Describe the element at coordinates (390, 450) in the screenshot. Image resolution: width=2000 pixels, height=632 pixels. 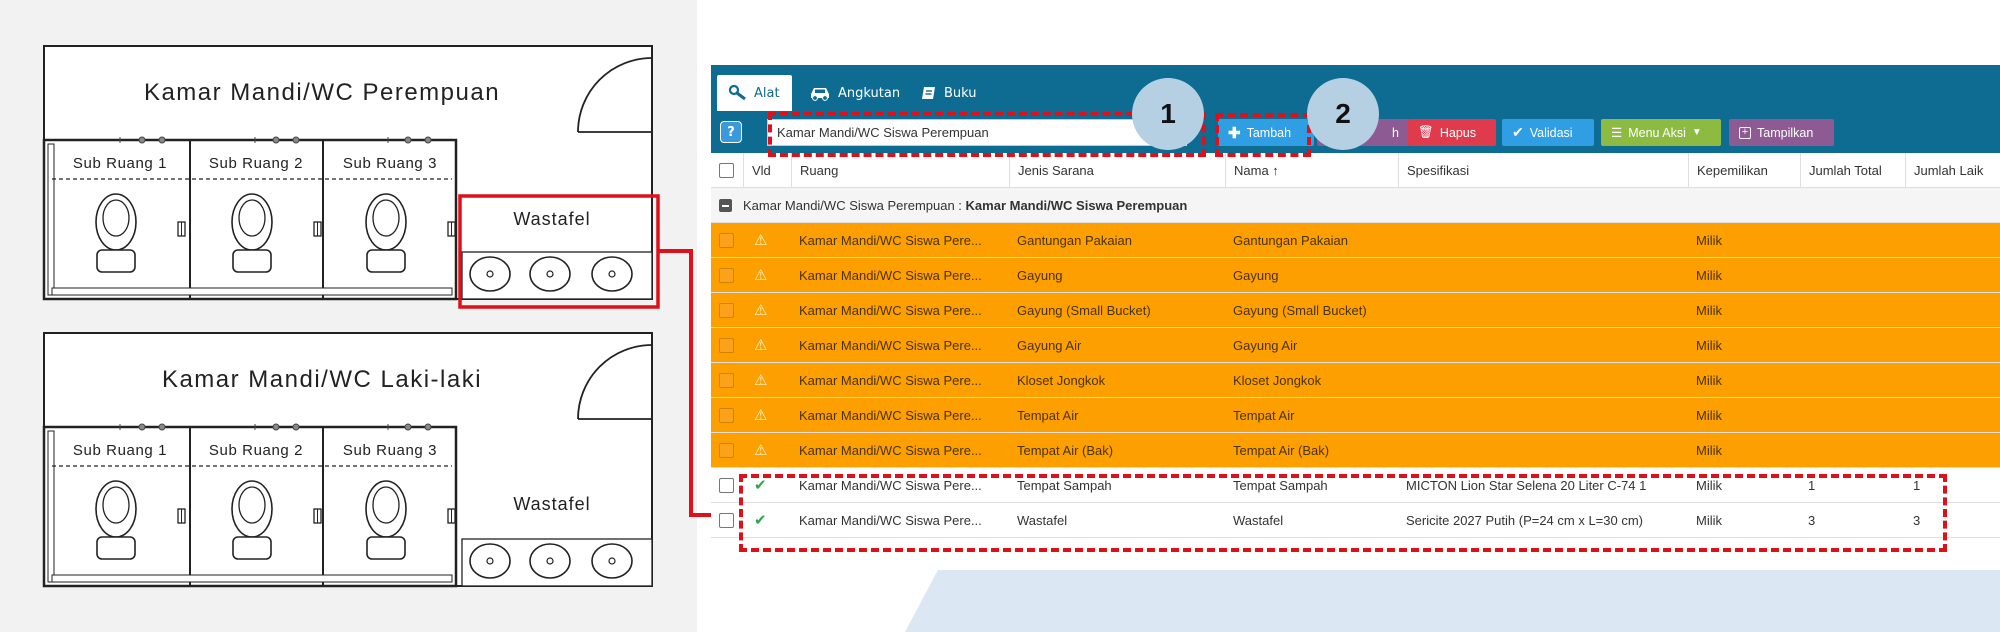
I see `men-room-3: Sub Ruang 3` at that location.